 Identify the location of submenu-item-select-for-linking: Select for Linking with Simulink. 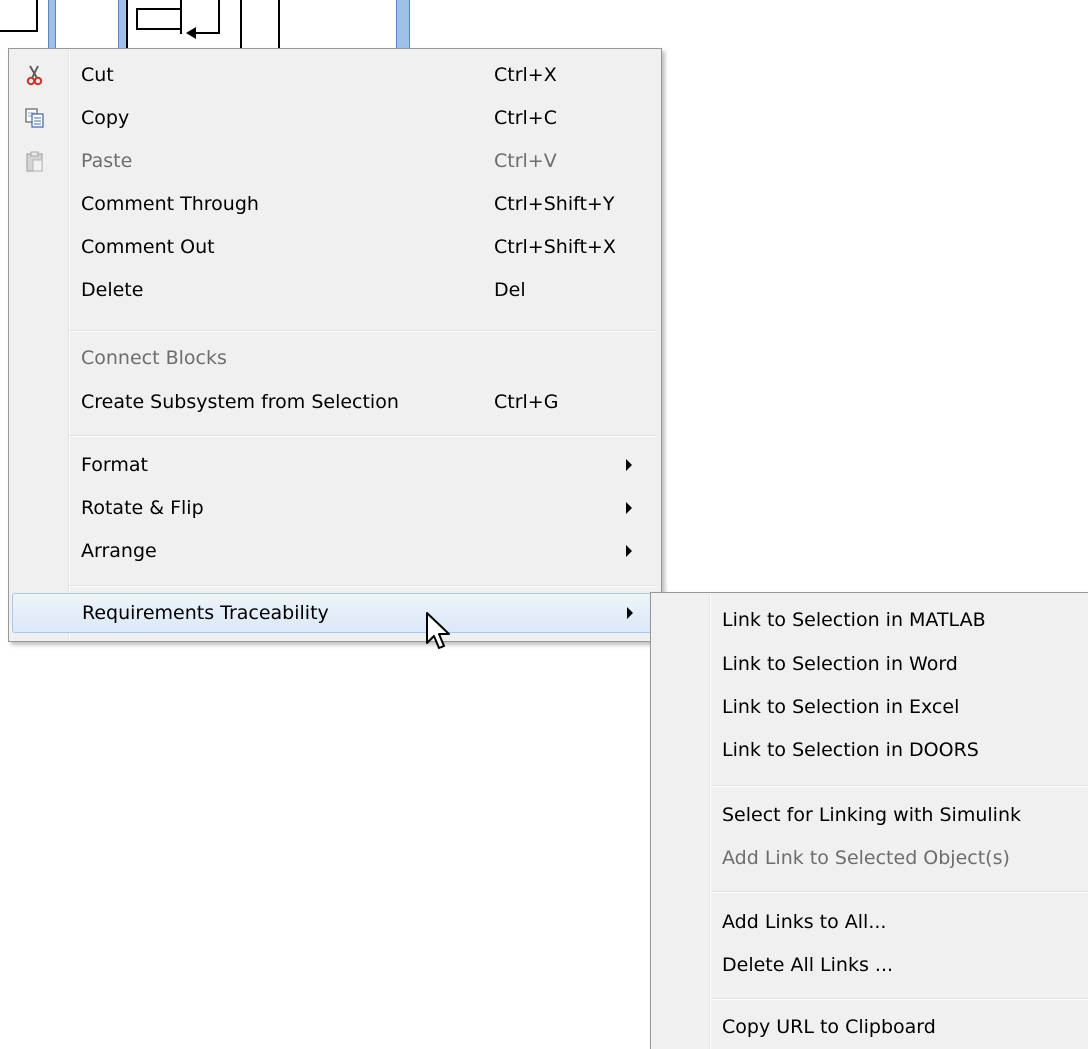
(871, 815).